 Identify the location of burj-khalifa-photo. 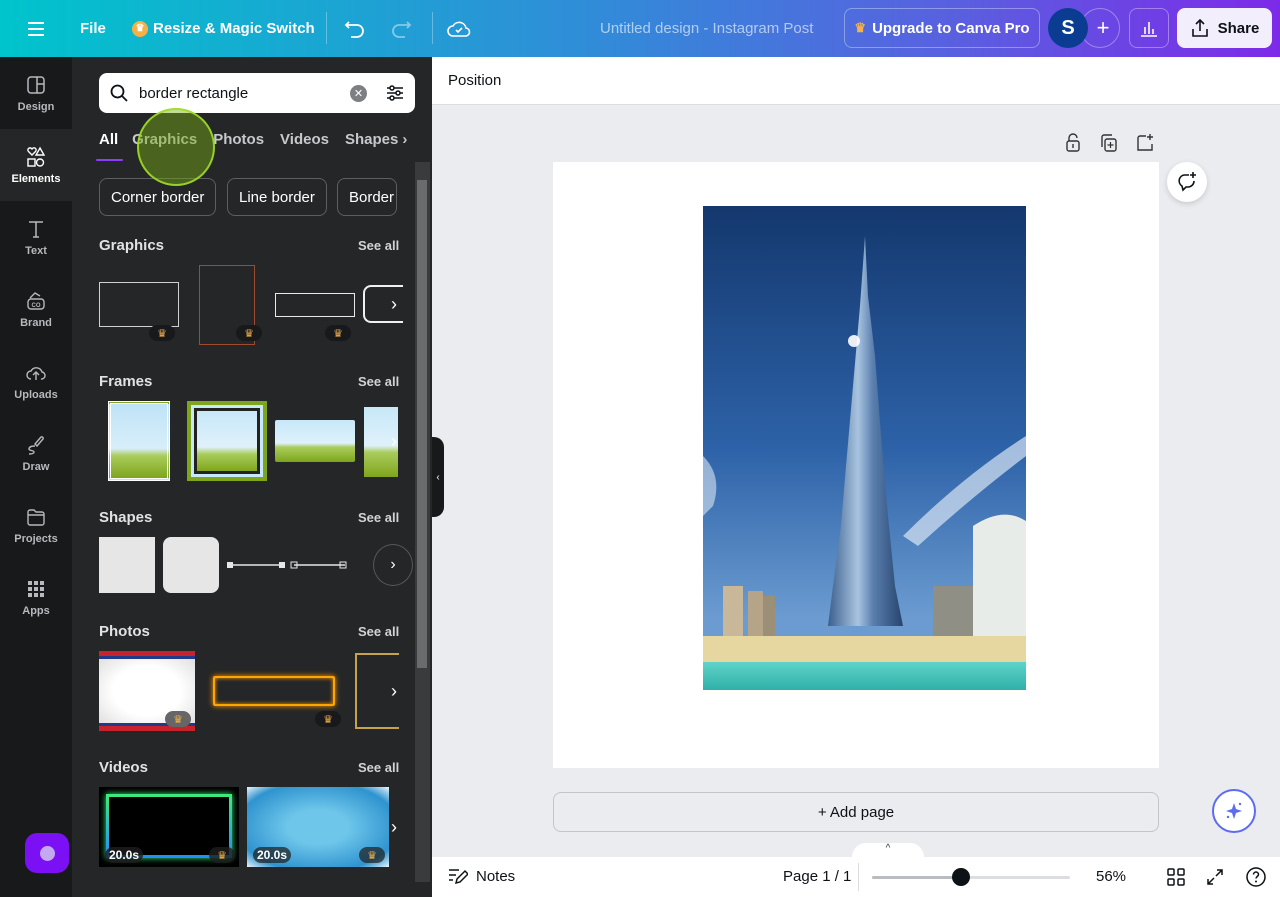
(864, 448).